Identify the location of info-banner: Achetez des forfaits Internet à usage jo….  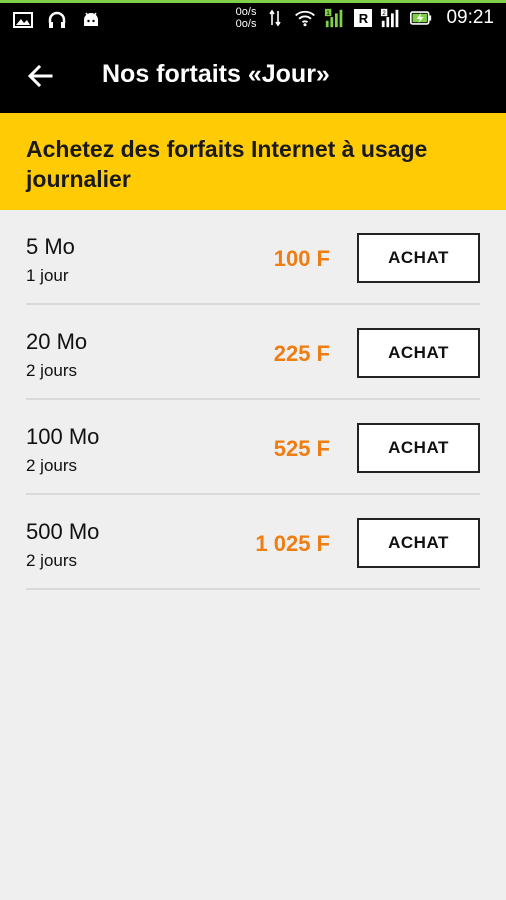
(253, 161).